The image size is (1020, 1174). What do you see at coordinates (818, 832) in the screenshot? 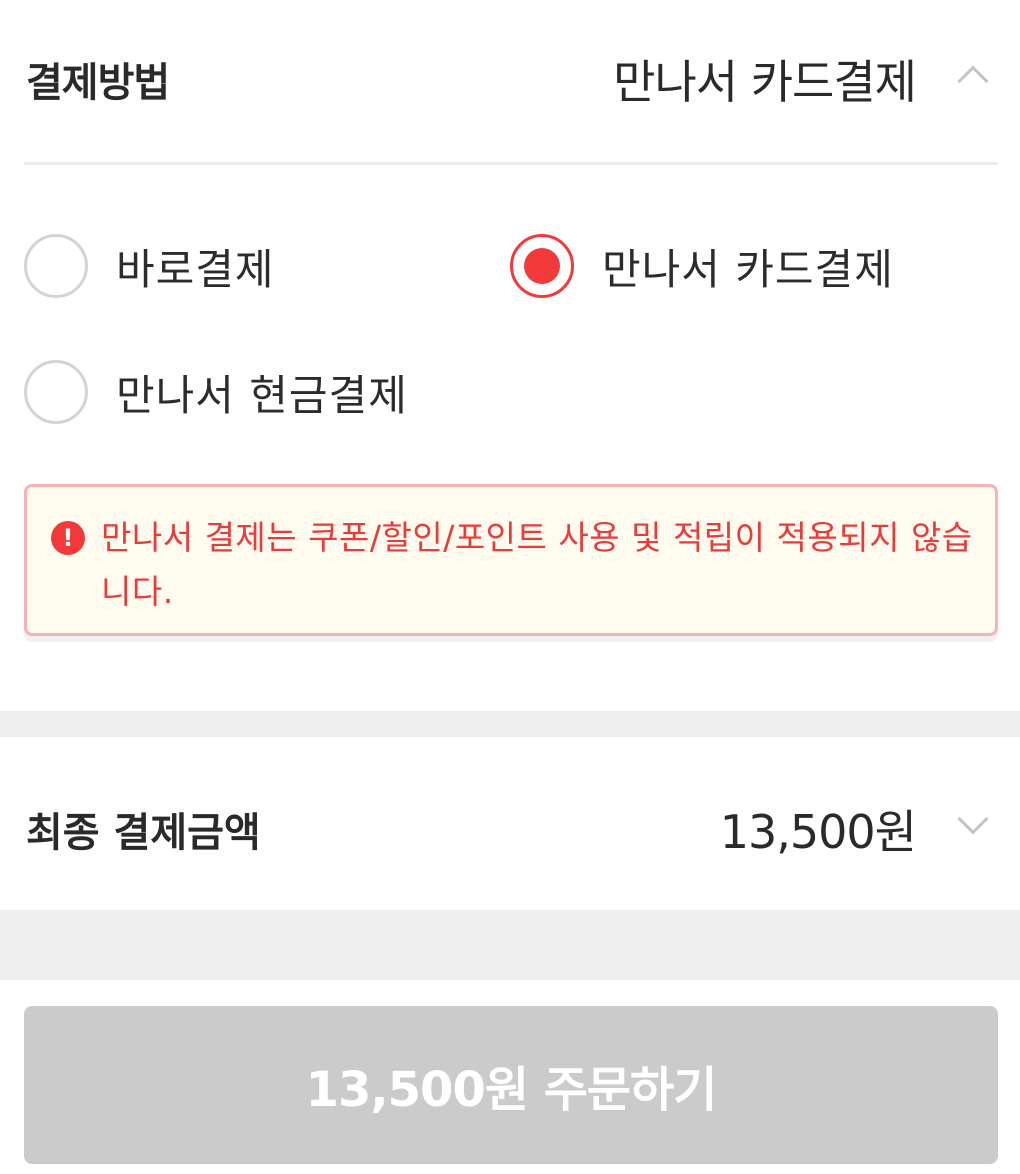
I see `total-amount-value: 13,500원` at bounding box center [818, 832].